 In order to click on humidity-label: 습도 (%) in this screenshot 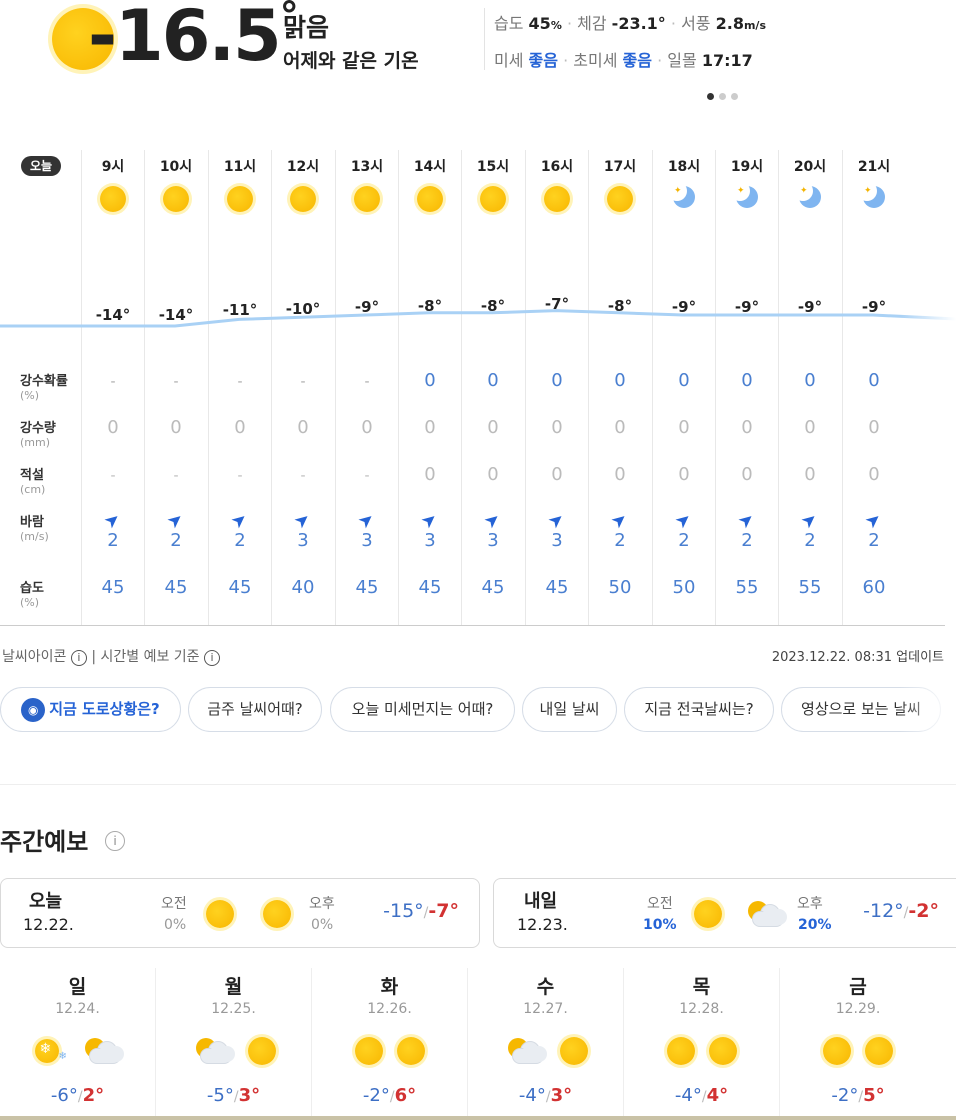, I will do `click(32, 595)`.